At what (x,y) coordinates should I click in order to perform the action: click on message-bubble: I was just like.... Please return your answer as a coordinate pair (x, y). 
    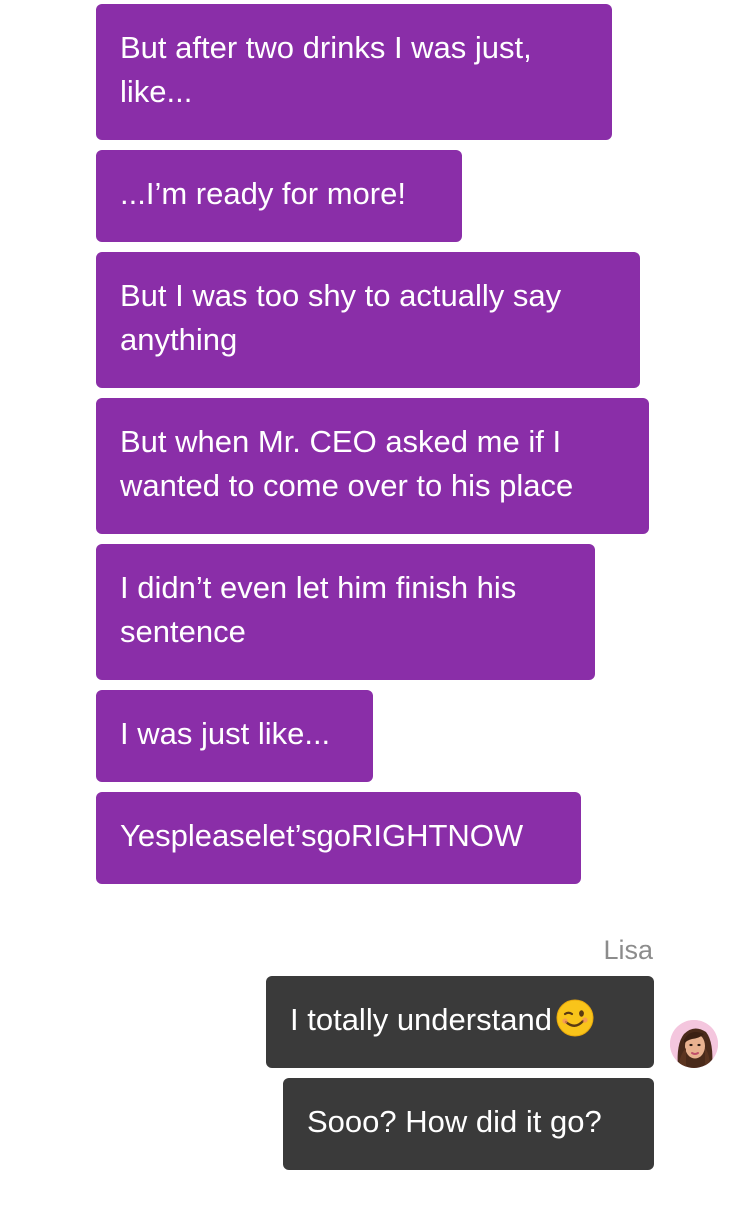
    Looking at the image, I should click on (234, 736).